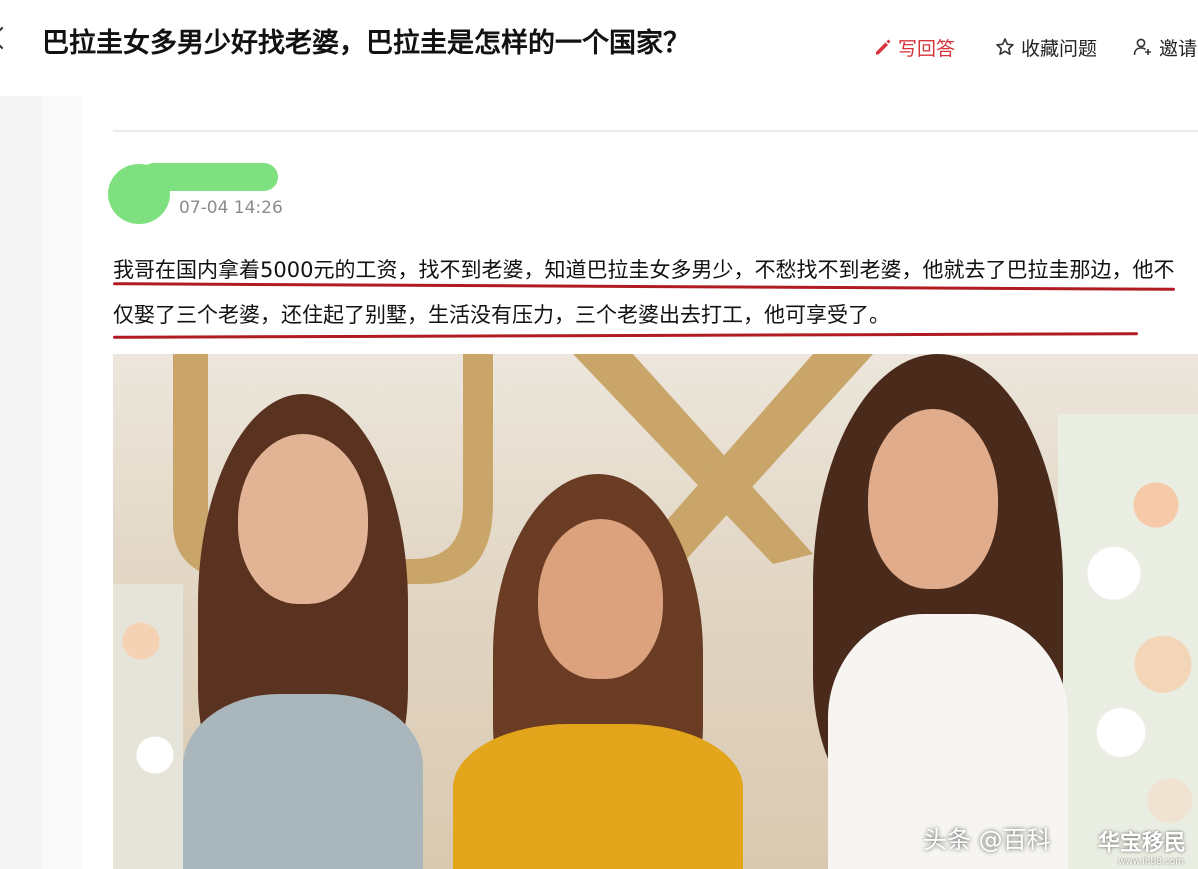  What do you see at coordinates (209, 177) in the screenshot?
I see `author-name-redacted` at bounding box center [209, 177].